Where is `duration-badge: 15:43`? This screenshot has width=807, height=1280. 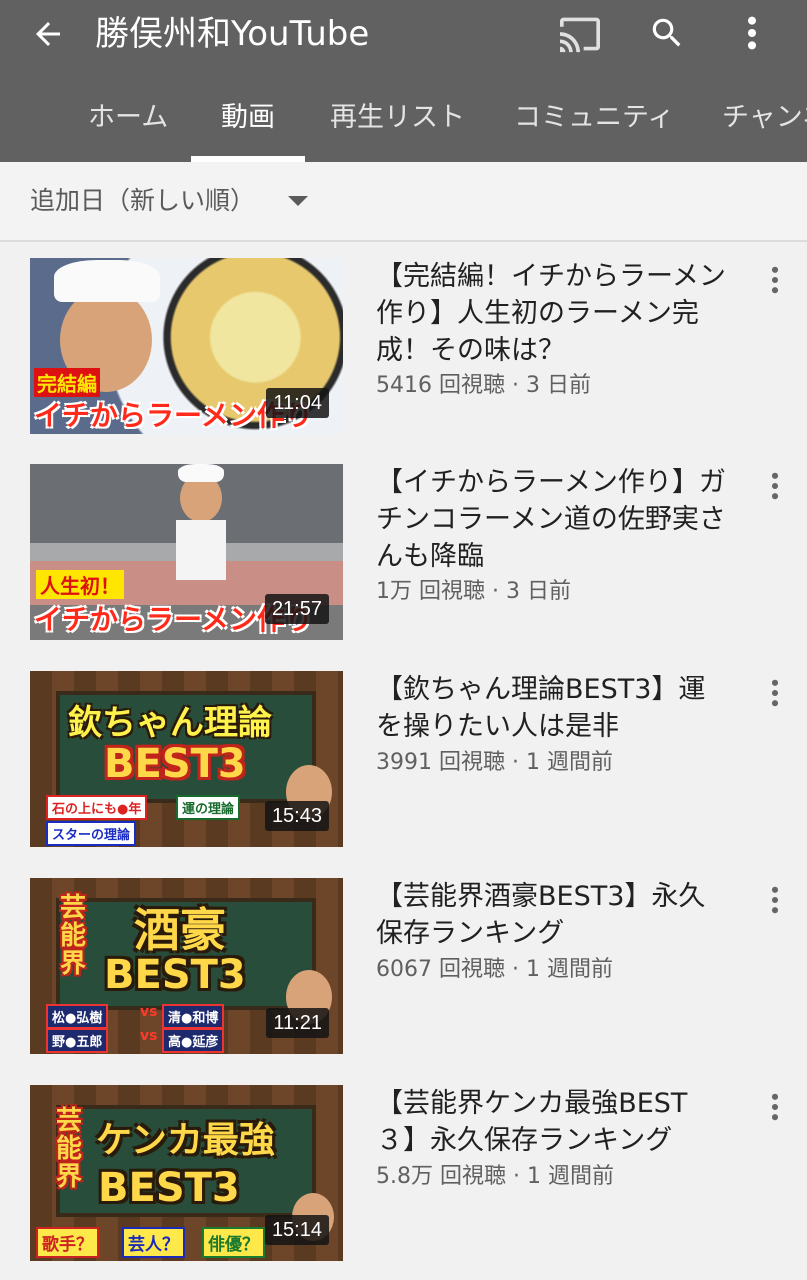
duration-badge: 15:43 is located at coordinates (296, 816).